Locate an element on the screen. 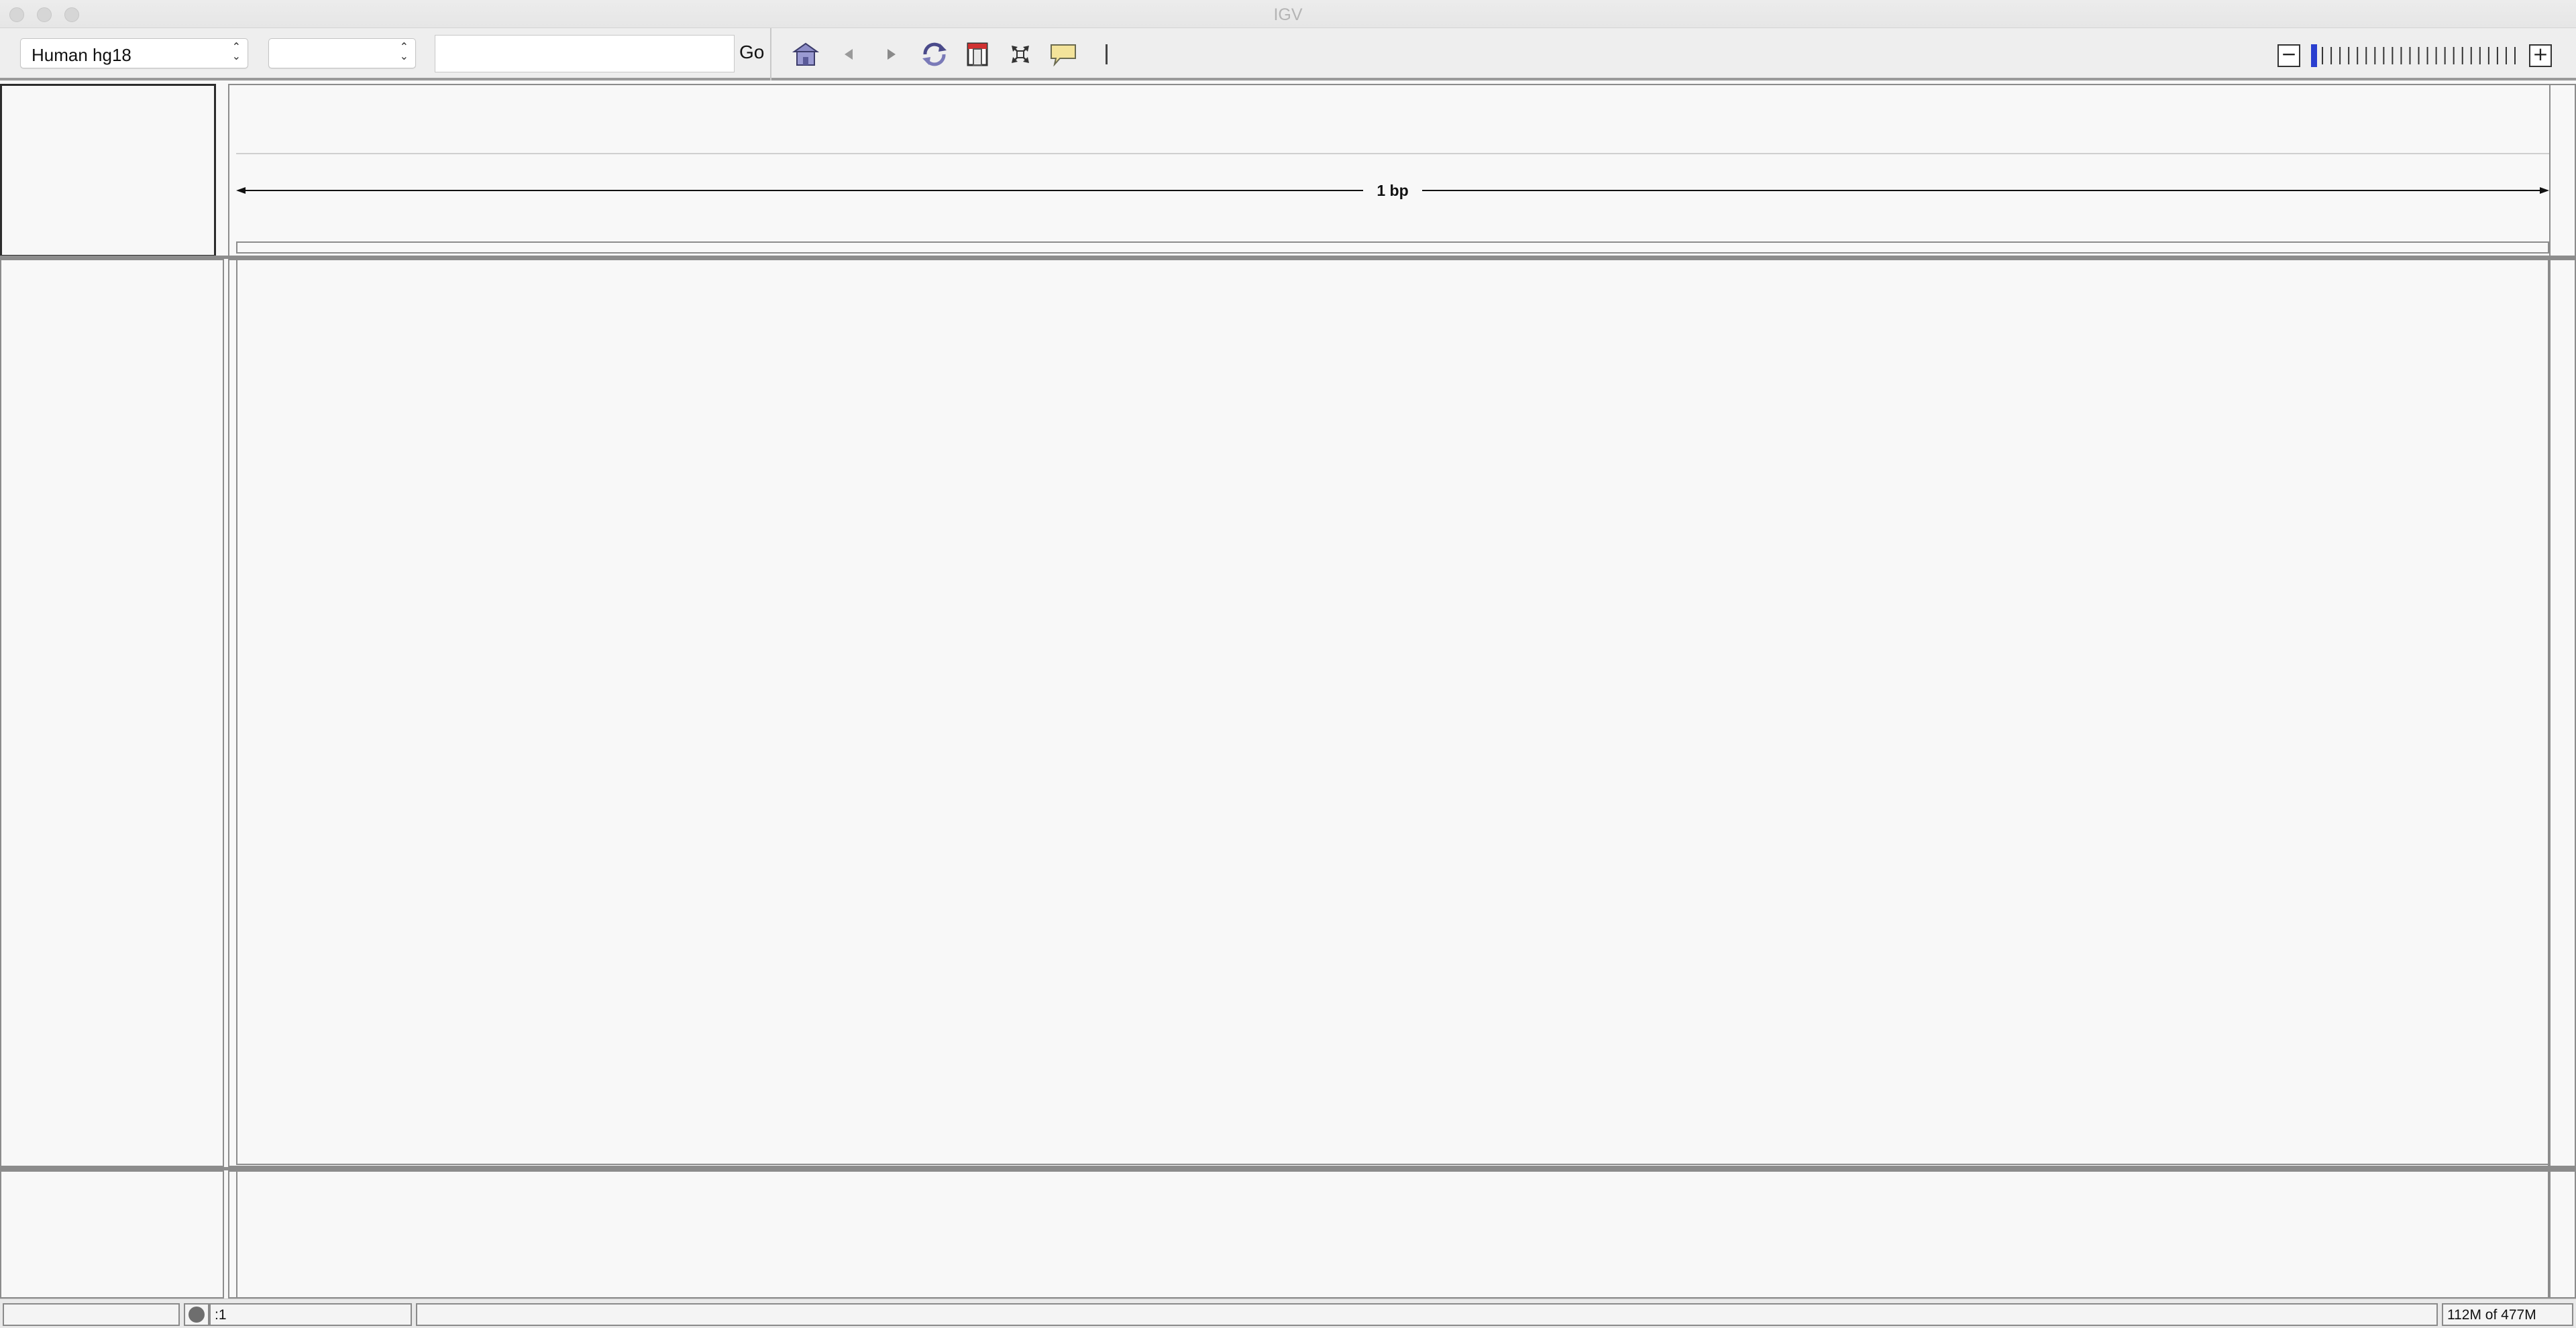  feature-scrollbar is located at coordinates (2562, 1234).